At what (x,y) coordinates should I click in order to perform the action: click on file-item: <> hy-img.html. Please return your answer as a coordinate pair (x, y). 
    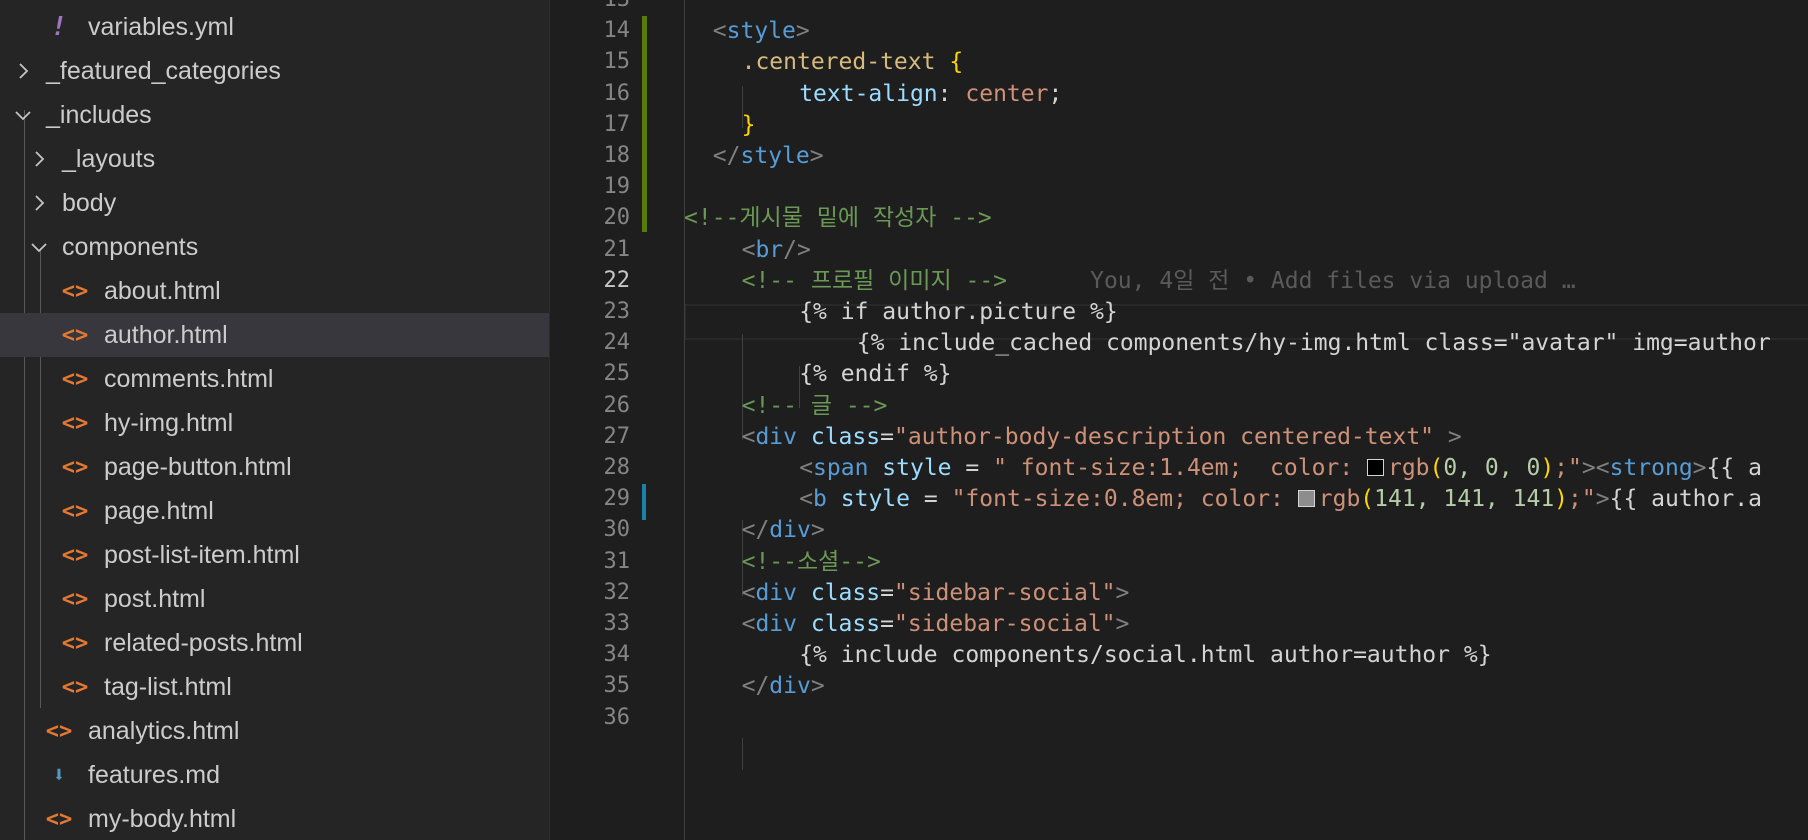
    Looking at the image, I should click on (274, 423).